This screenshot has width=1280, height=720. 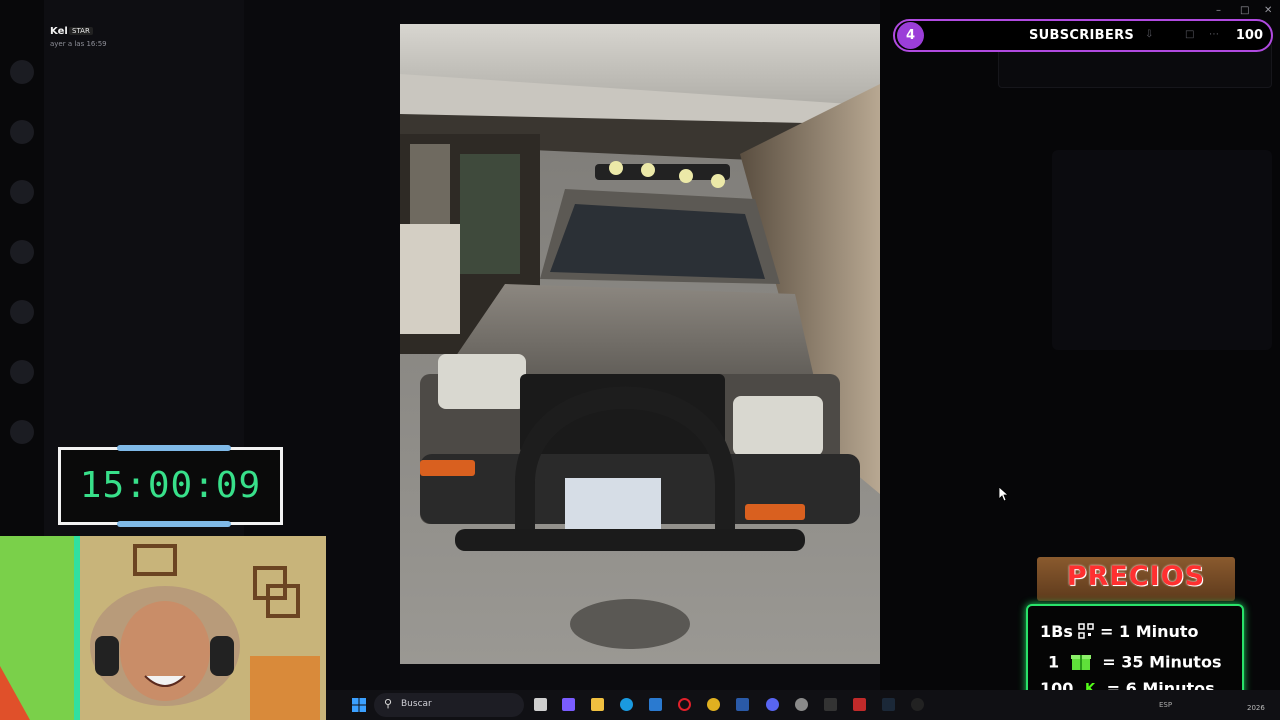 I want to click on price-row: 1 = 35 Minutos, so click(x=1134, y=663).